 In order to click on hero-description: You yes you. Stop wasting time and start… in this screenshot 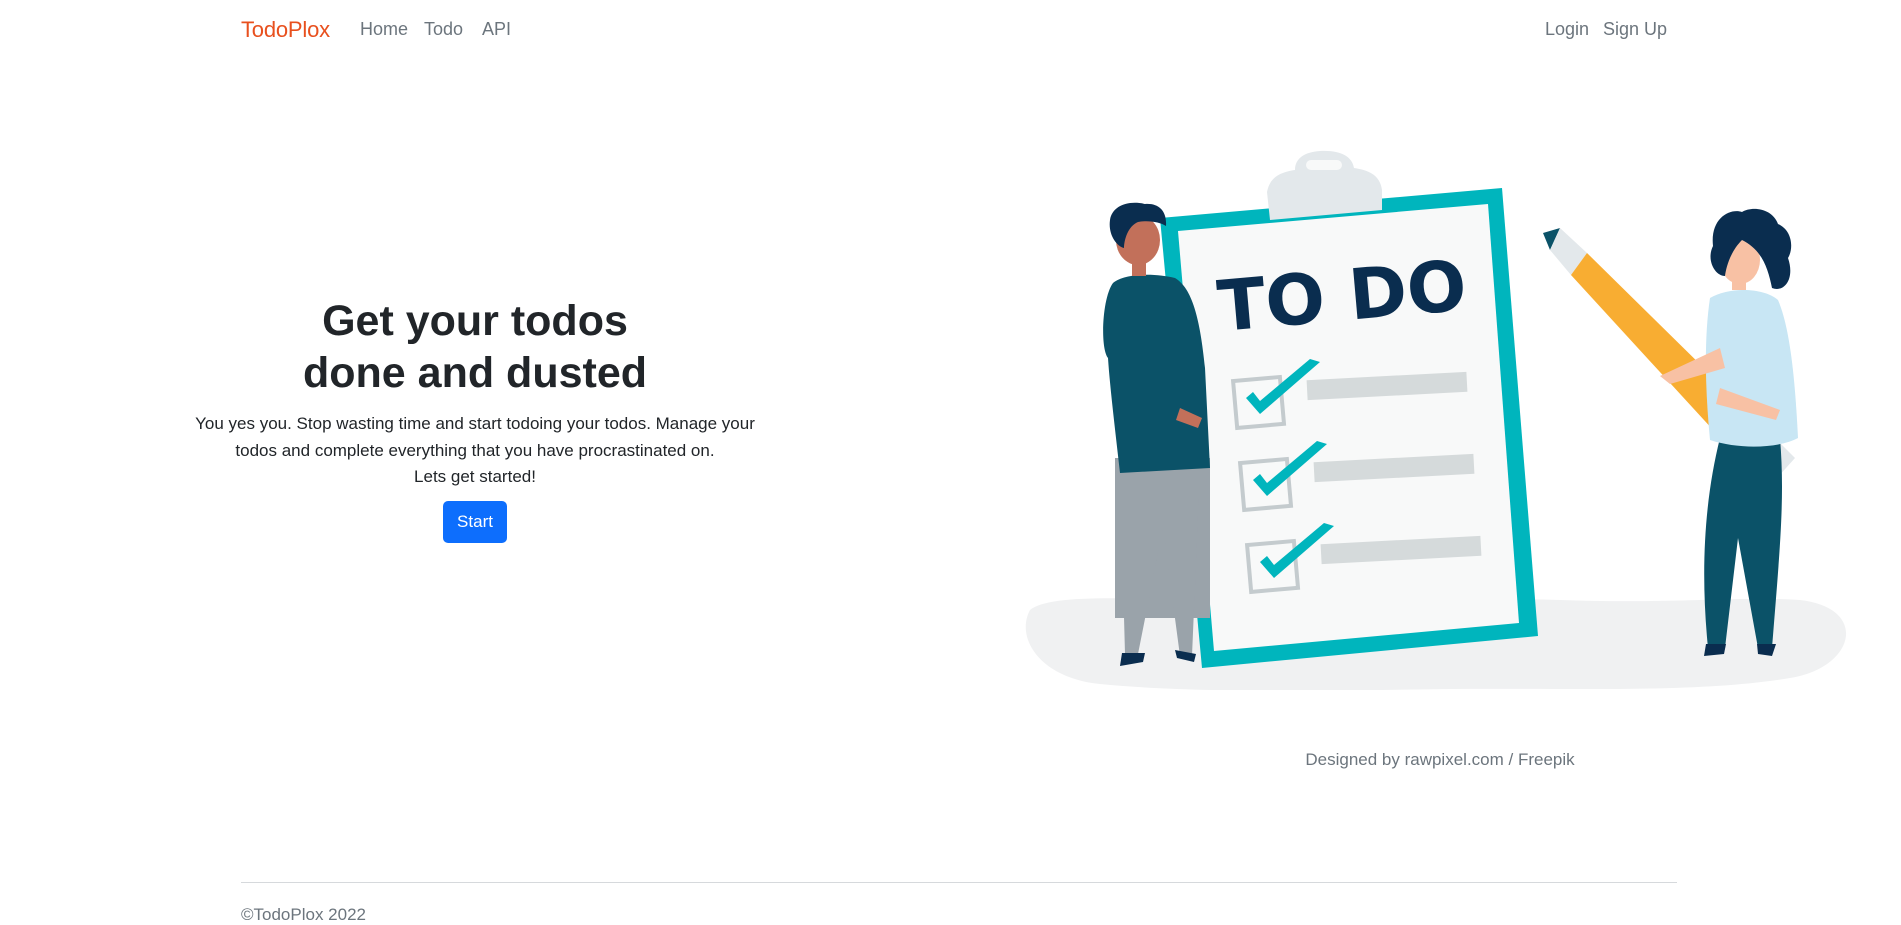, I will do `click(475, 451)`.